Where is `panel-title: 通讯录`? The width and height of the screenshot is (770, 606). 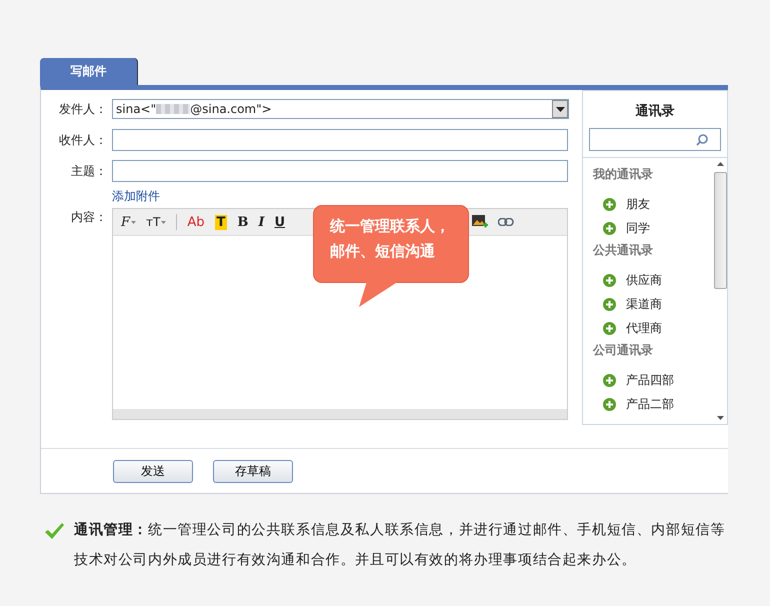 panel-title: 通讯录 is located at coordinates (655, 112).